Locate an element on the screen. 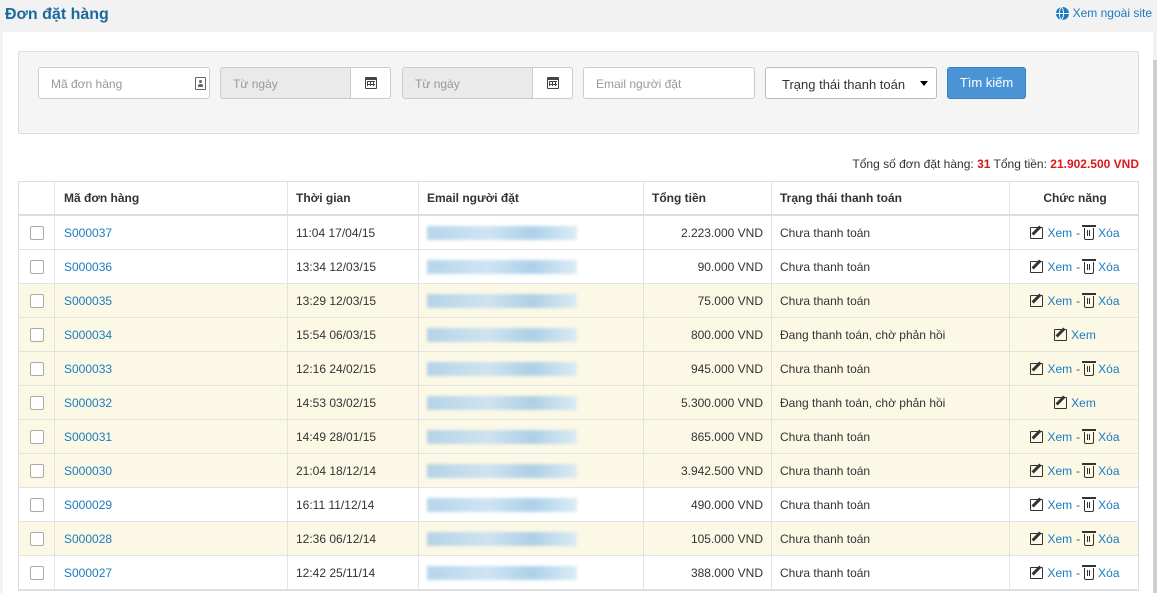 The height and width of the screenshot is (593, 1157). order-time: 12:42 25/11/14 is located at coordinates (353, 572).